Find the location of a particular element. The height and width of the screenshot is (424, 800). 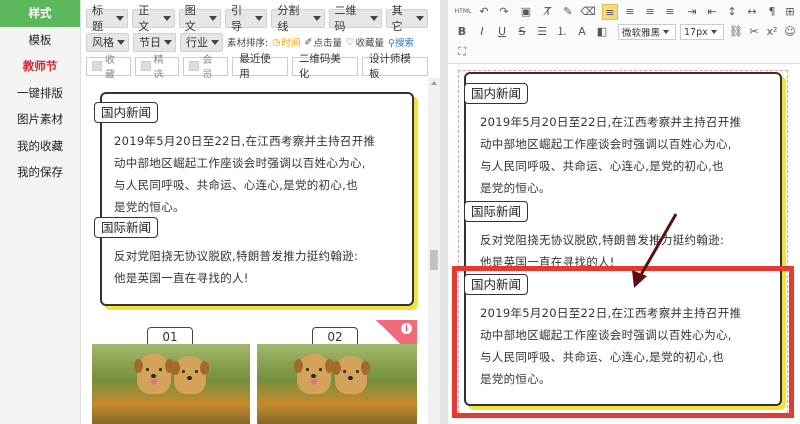

bold-icon: B is located at coordinates (462, 32).